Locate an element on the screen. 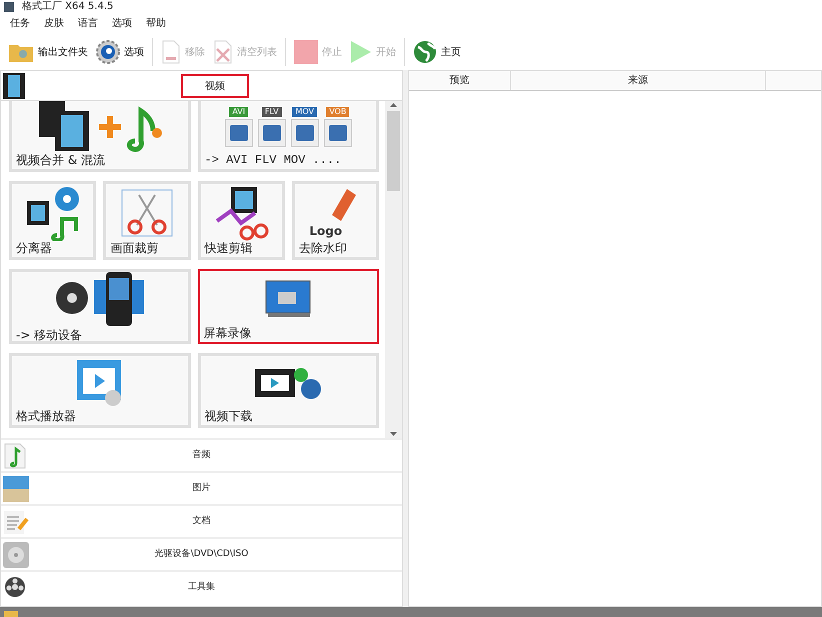  scrollbar is located at coordinates (393, 269).